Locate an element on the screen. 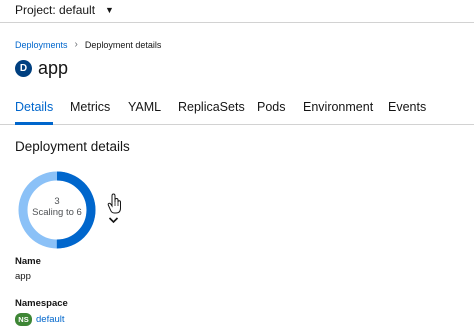 Image resolution: width=474 pixels, height=336 pixels. pod-status-text: Scaling to 6 is located at coordinates (57, 212).